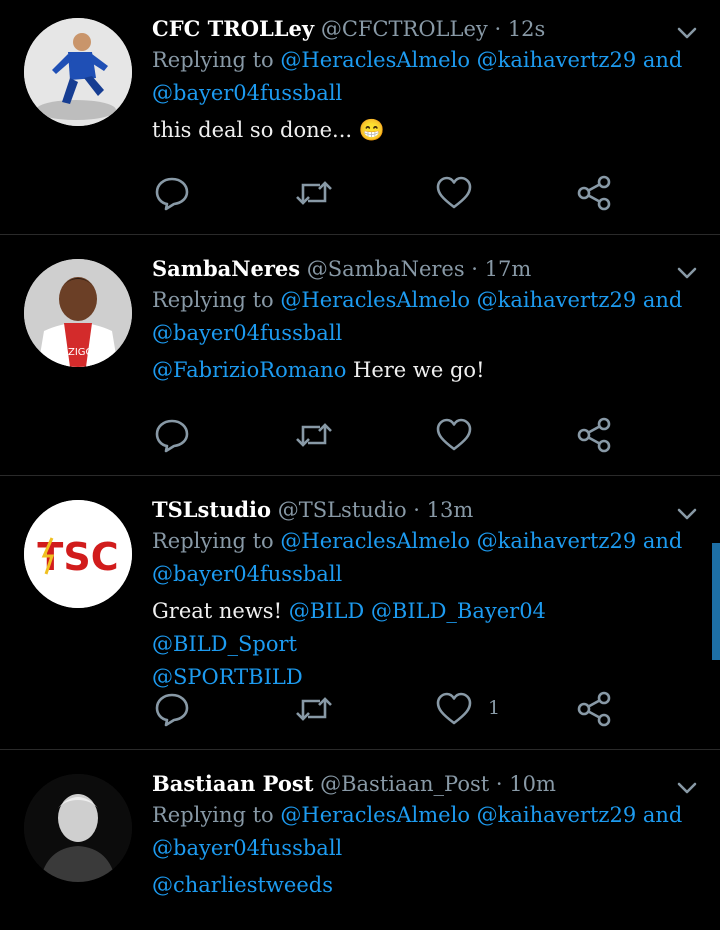 Image resolution: width=720 pixels, height=930 pixels. Describe the element at coordinates (387, 709) in the screenshot. I see `tweet-actions: 1` at that location.